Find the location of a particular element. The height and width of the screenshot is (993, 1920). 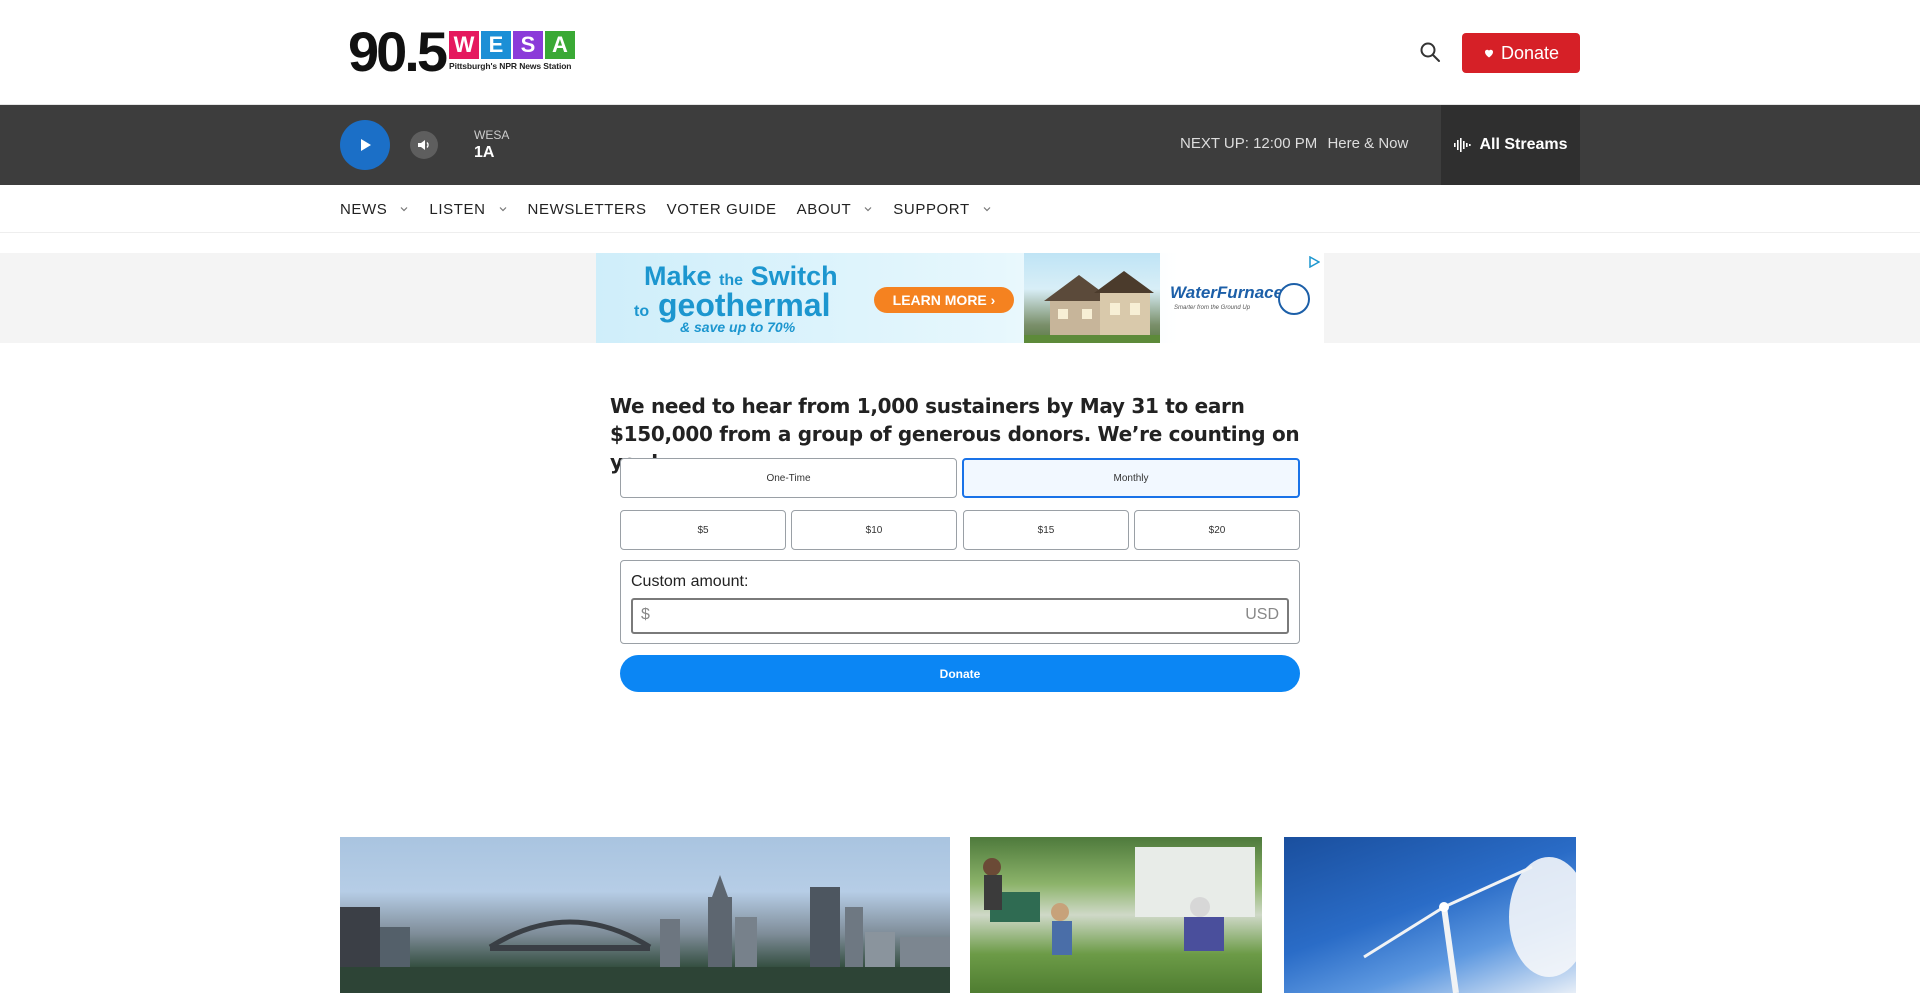

nav-item-listen: LISTEN is located at coordinates (468, 209).